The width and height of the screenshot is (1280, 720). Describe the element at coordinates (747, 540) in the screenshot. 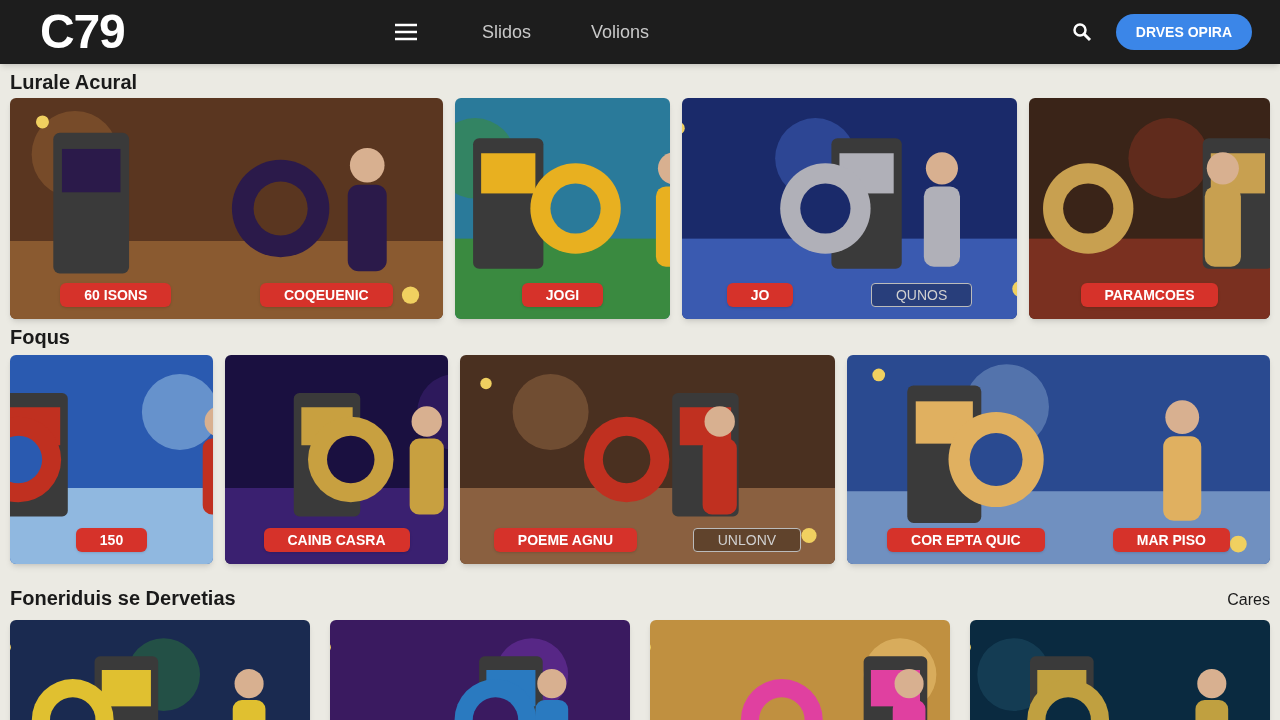

I see `card-button: UNLONV` at that location.